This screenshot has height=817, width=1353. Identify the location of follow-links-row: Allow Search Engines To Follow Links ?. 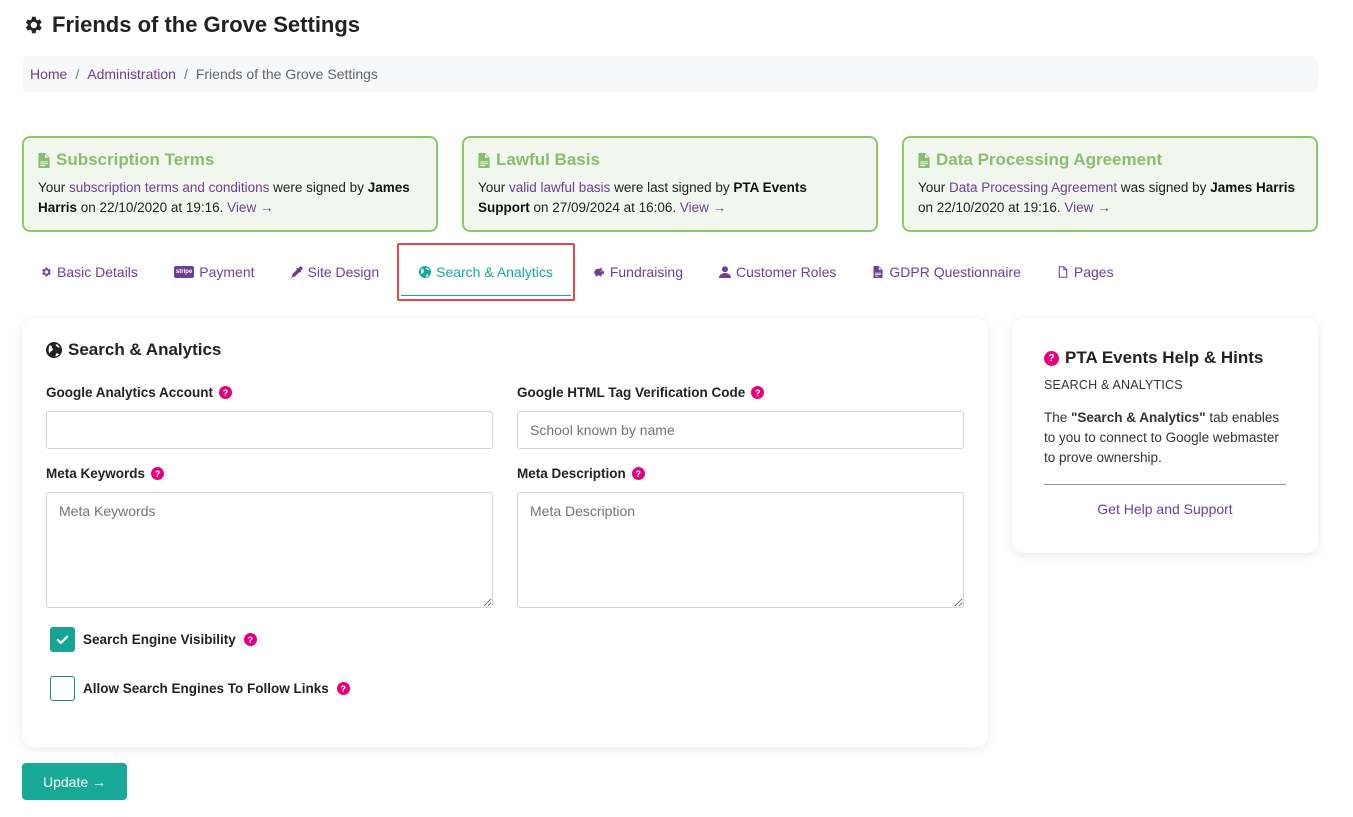
(200, 688).